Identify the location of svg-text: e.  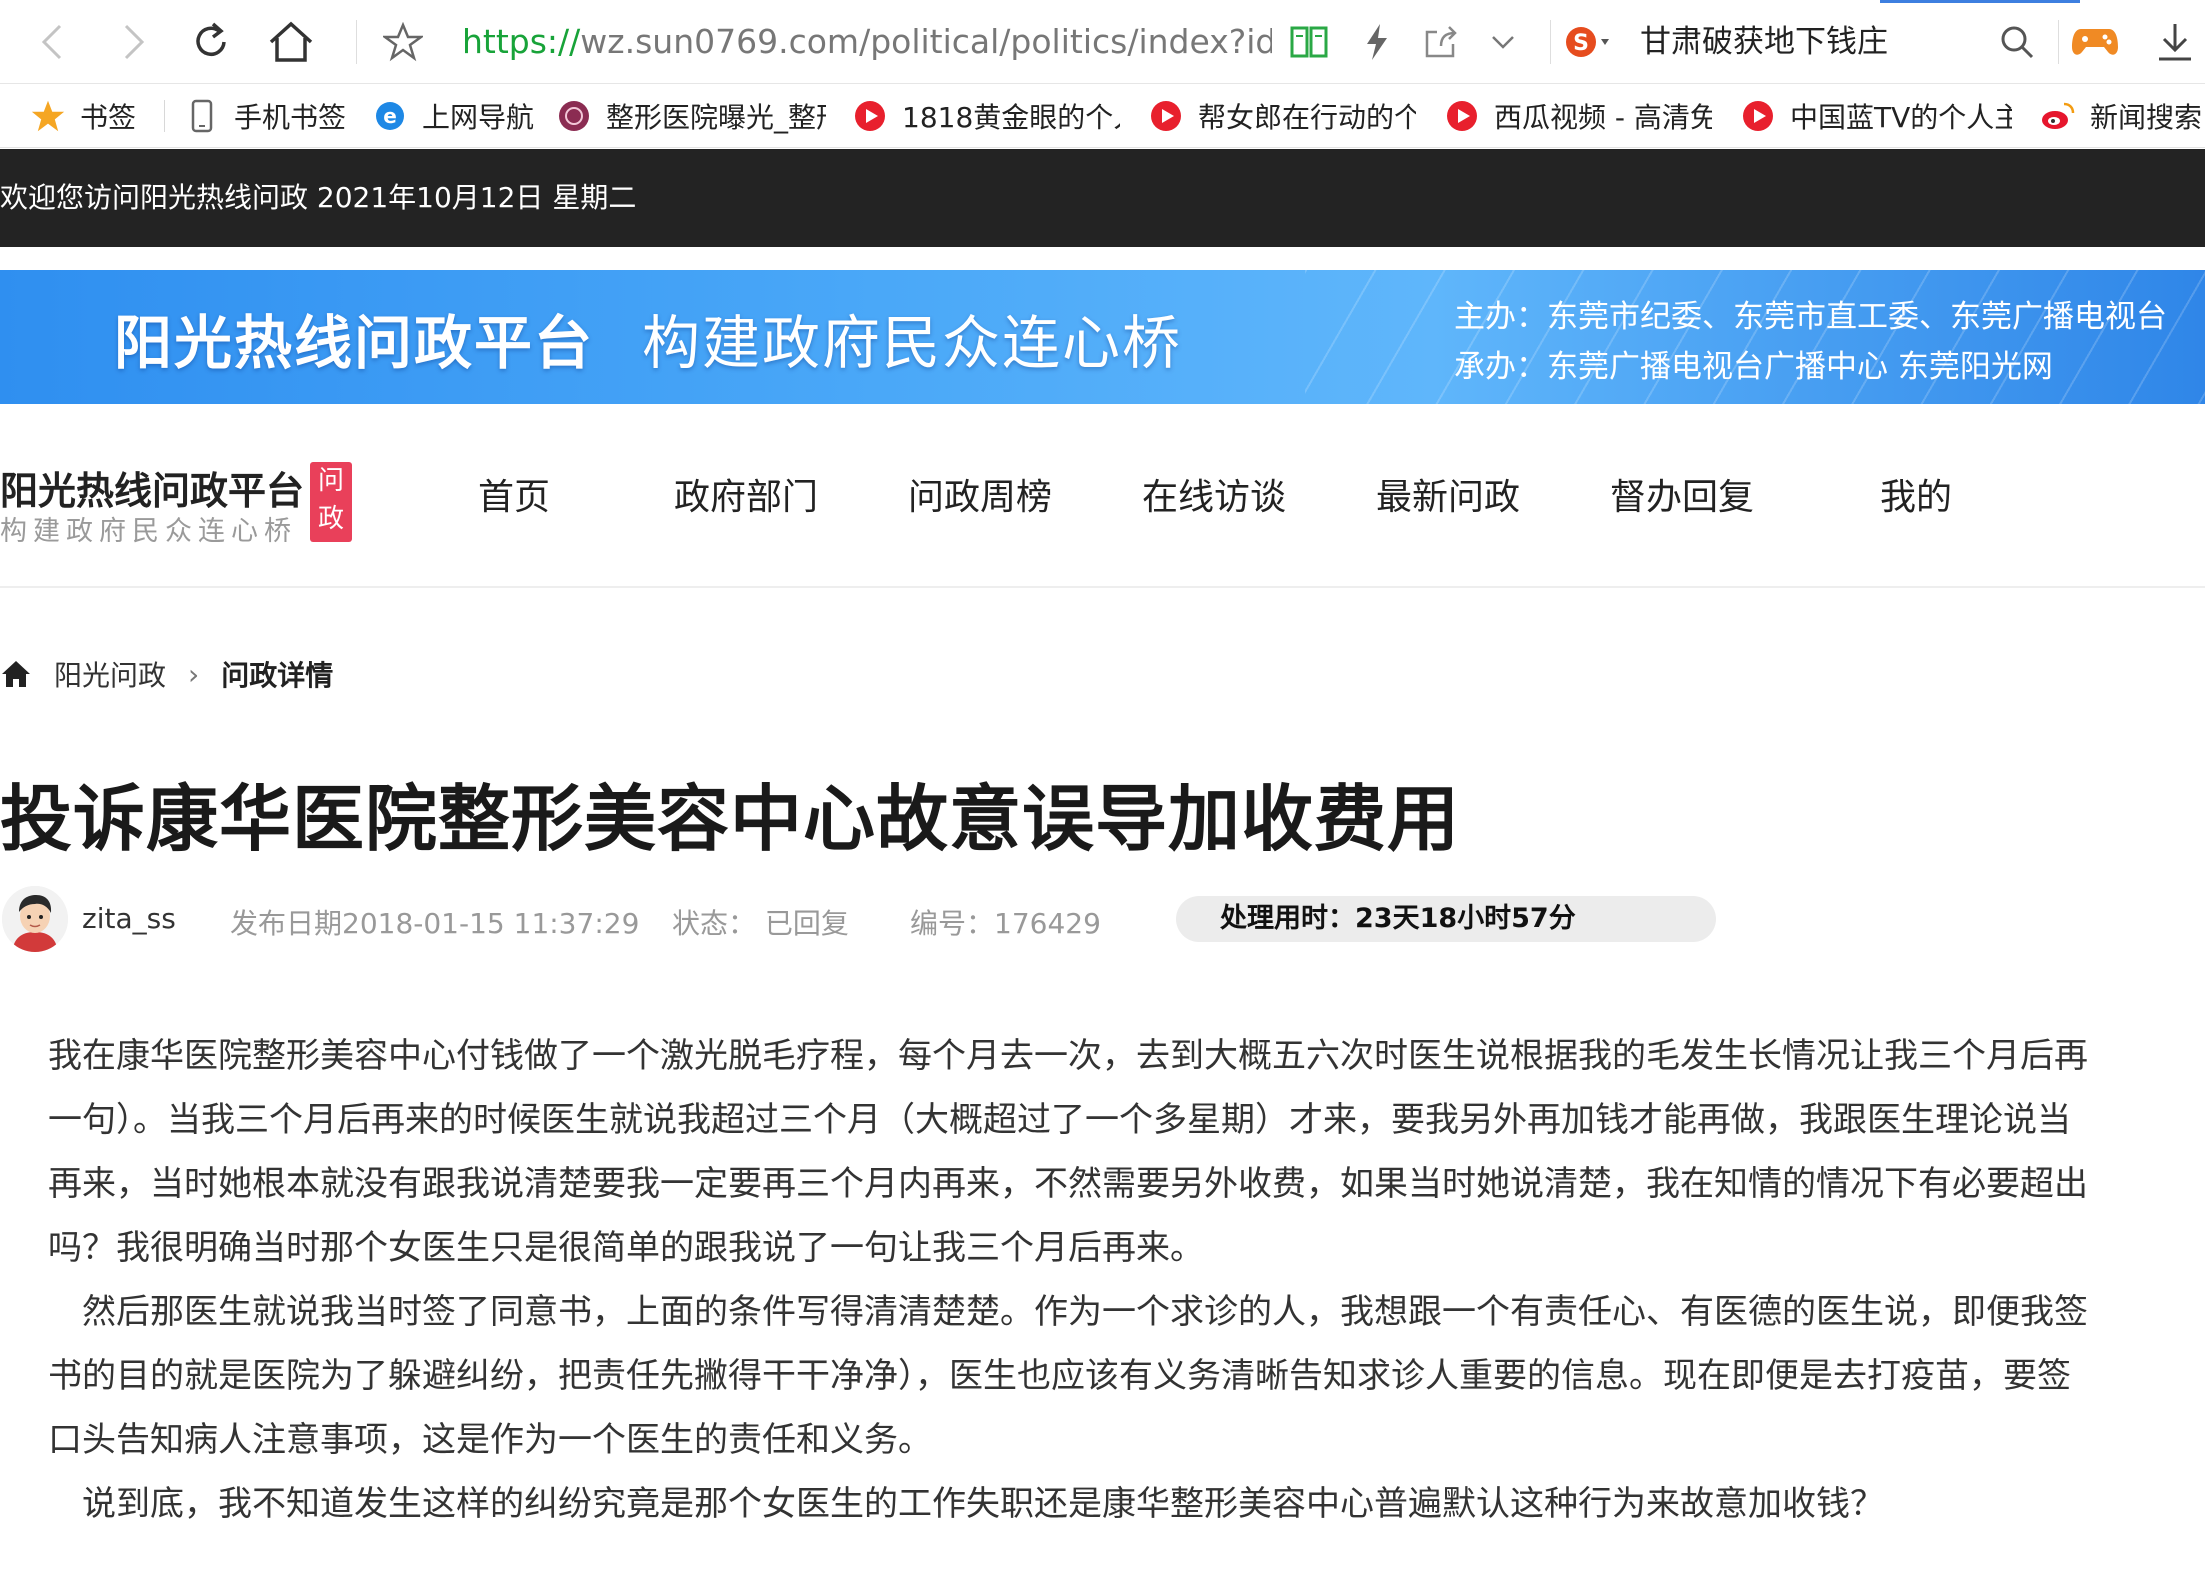
(390, 116).